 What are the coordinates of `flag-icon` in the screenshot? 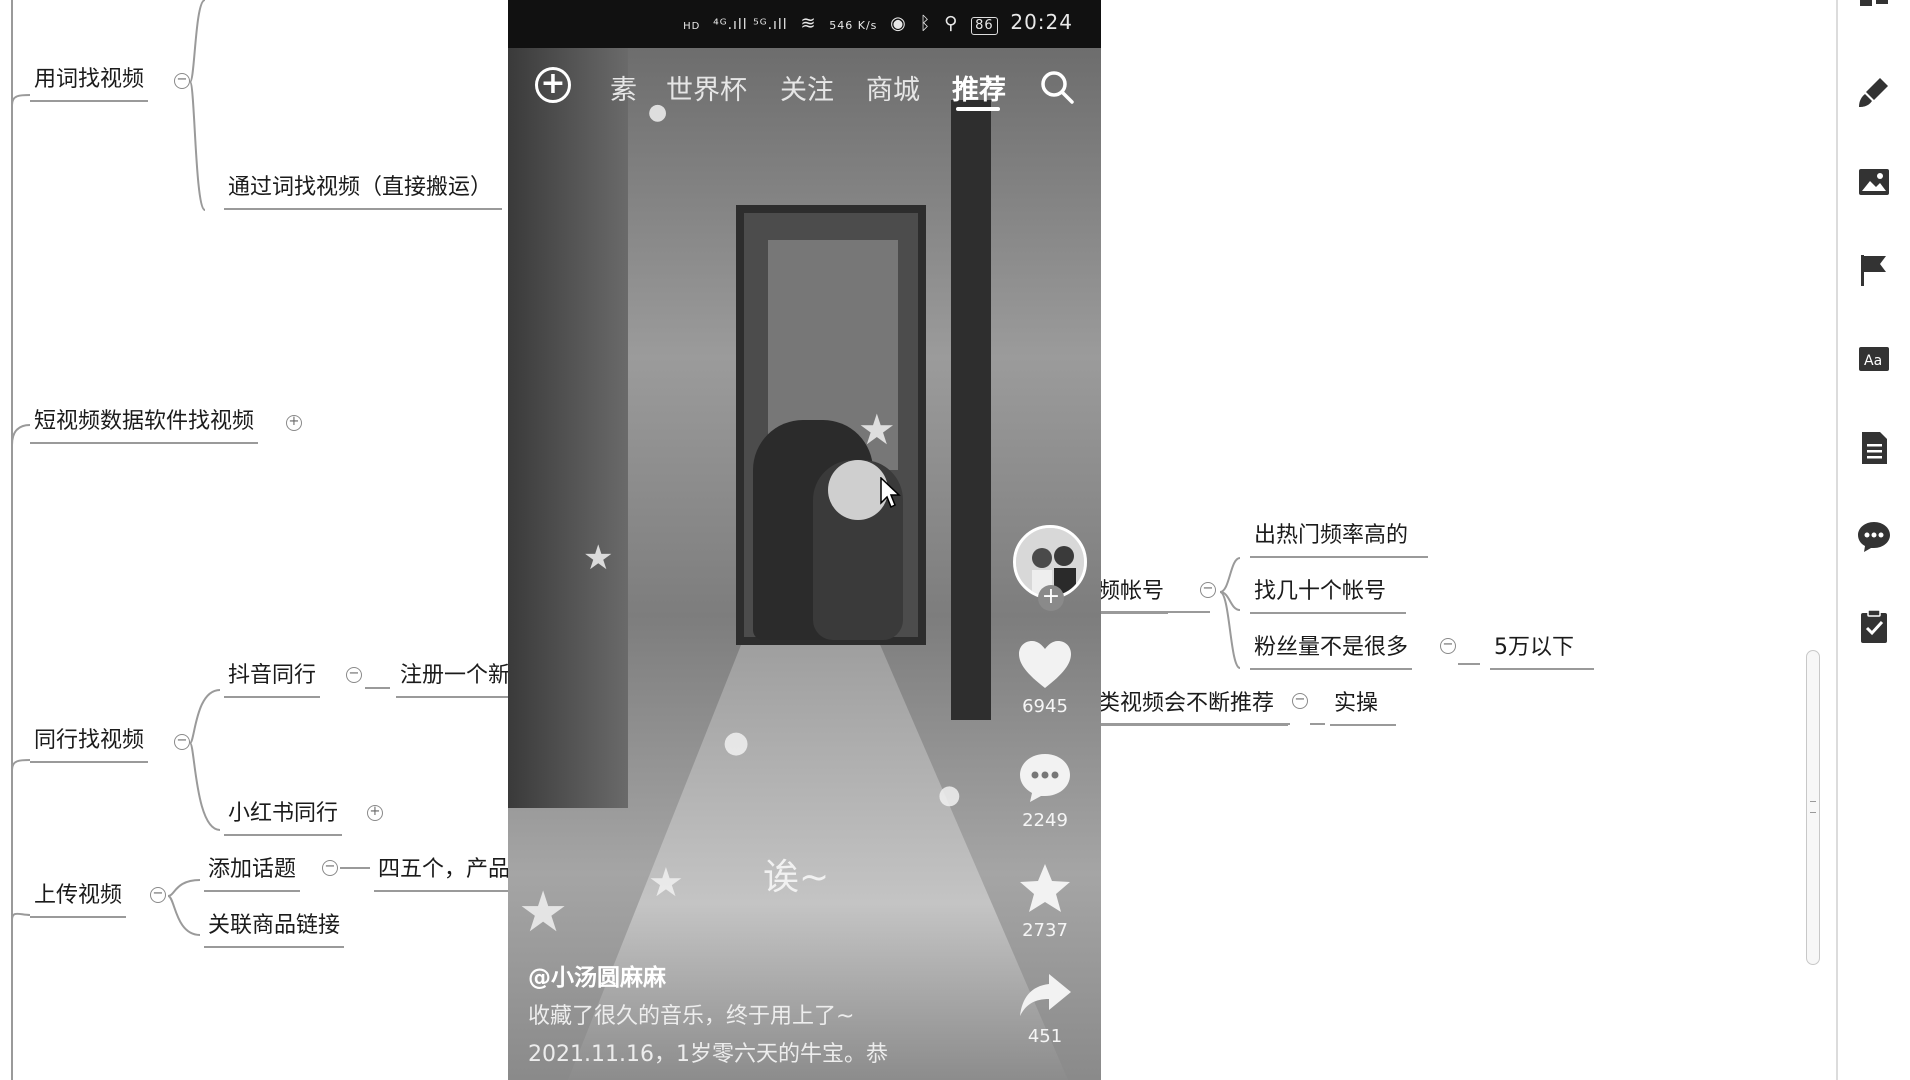 It's located at (1874, 270).